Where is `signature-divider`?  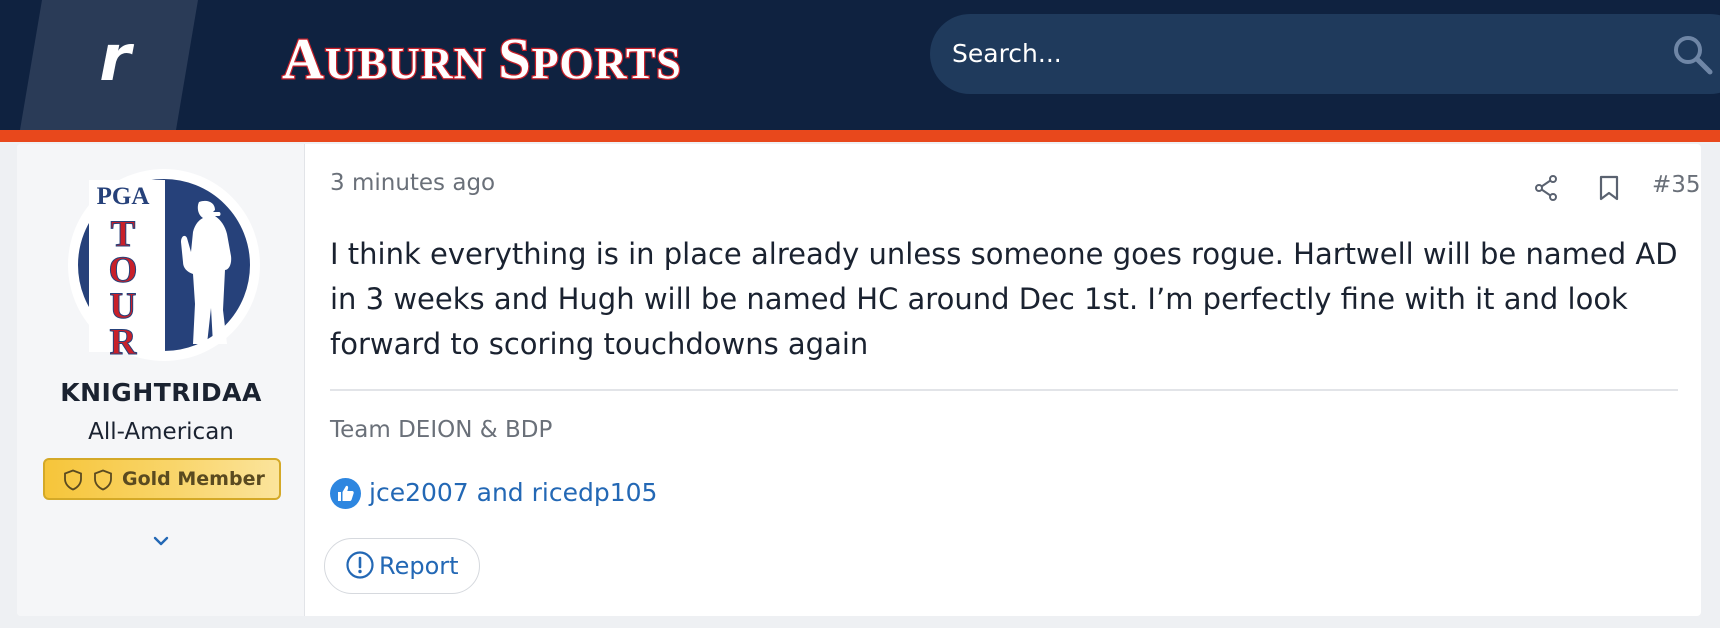
signature-divider is located at coordinates (1004, 390).